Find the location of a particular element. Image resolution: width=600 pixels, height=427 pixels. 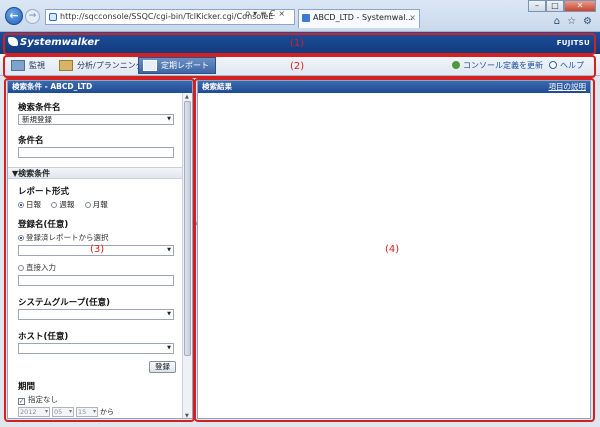

stop-icon: × is located at coordinates (281, 13).